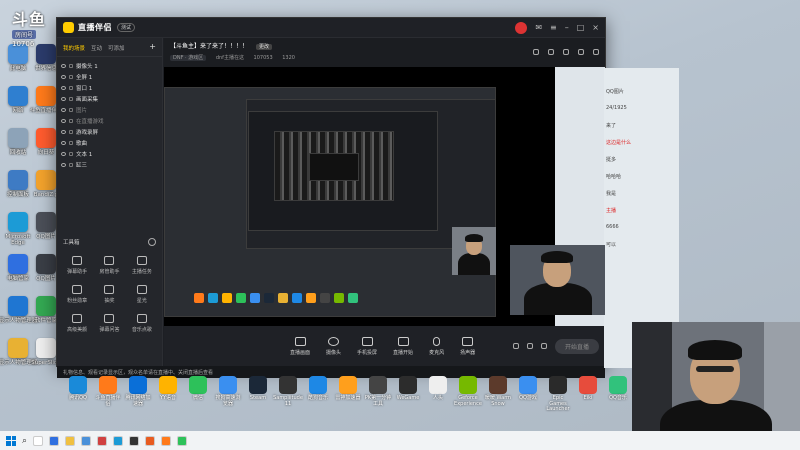 The image size is (800, 450). Describe the element at coordinates (188, 58) in the screenshot. I see `room-category: DNF · 游戏区` at that location.